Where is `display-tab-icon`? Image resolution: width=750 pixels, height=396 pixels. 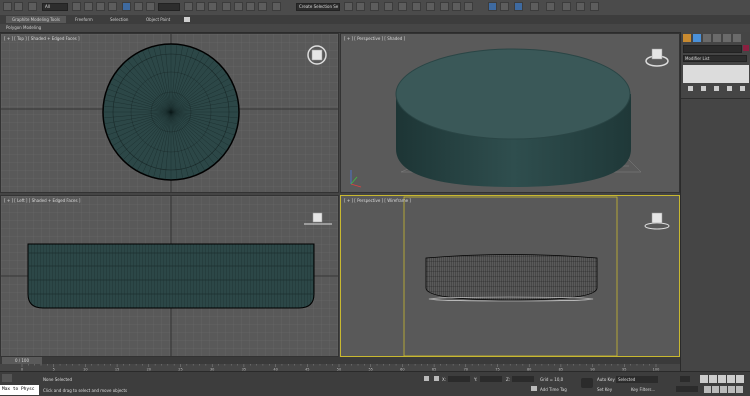 display-tab-icon is located at coordinates (727, 38).